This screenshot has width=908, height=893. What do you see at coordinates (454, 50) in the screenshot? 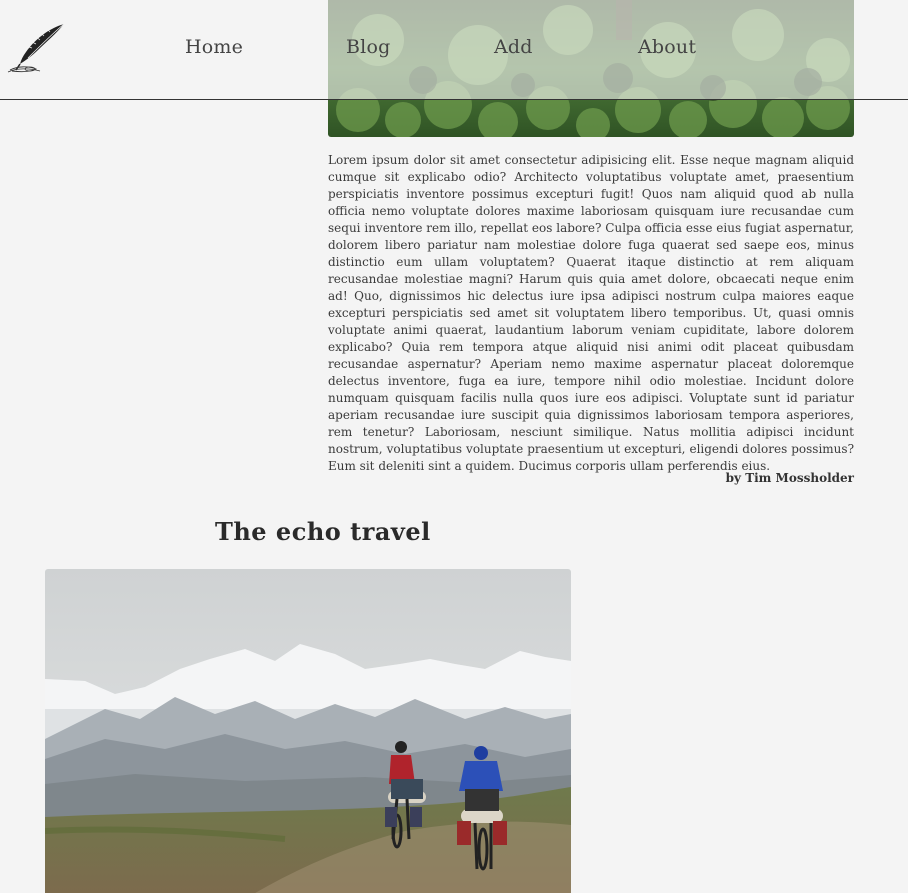
I see `navbar: Home Blog Add About` at bounding box center [454, 50].